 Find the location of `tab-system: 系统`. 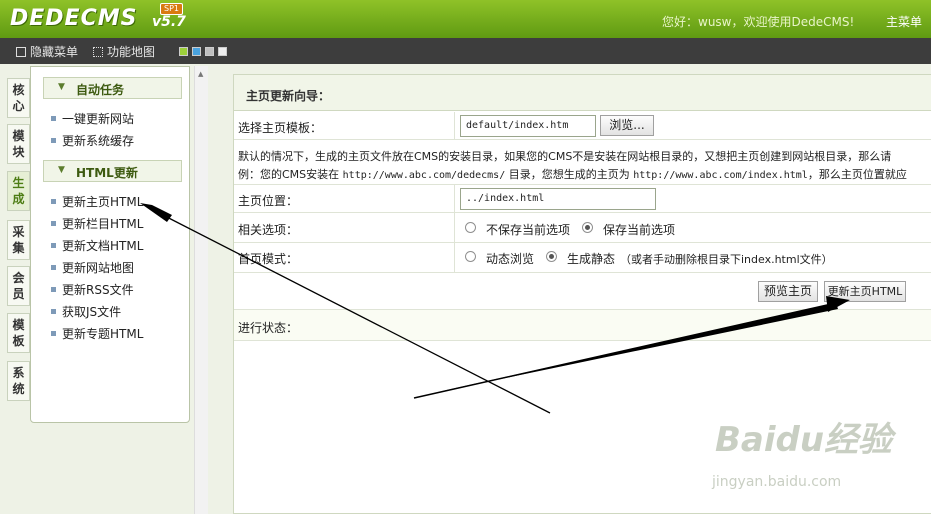

tab-system: 系统 is located at coordinates (18, 381).